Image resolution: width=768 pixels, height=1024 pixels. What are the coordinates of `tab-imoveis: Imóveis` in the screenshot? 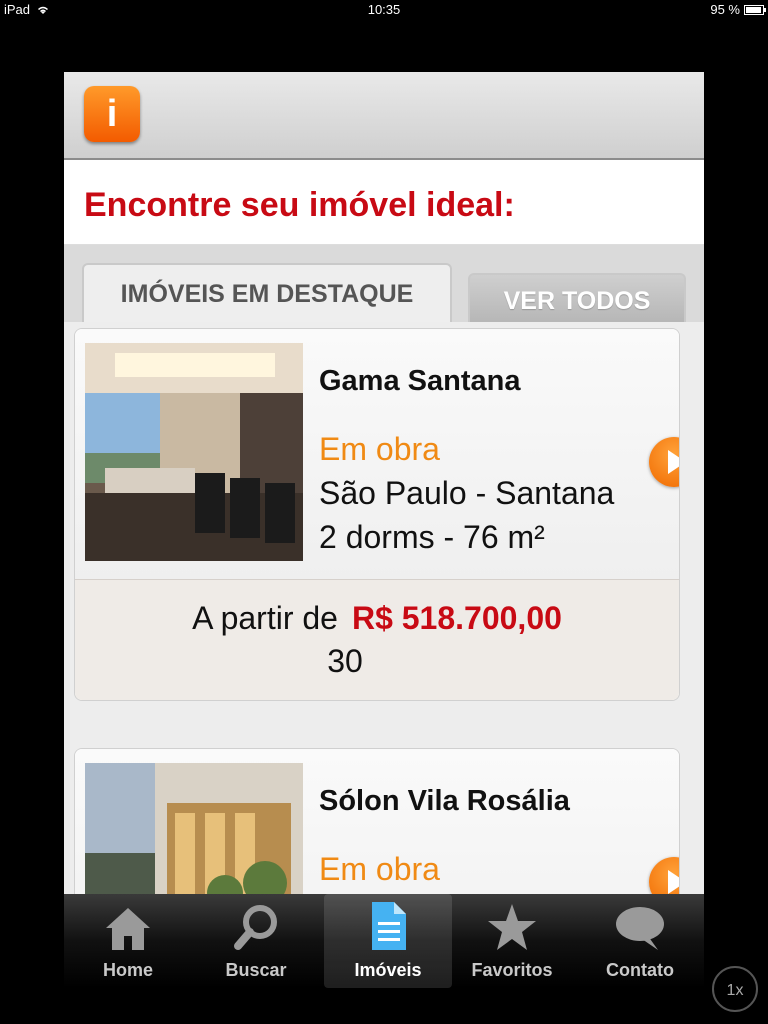 It's located at (388, 941).